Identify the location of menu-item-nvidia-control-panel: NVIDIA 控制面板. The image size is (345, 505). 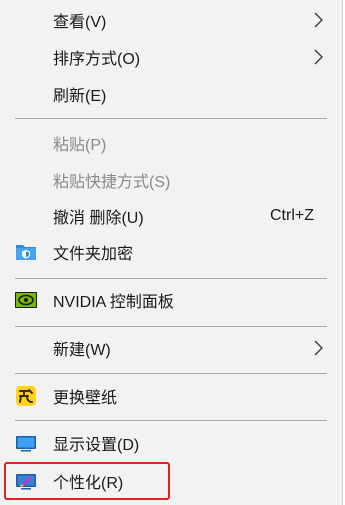
(171, 300).